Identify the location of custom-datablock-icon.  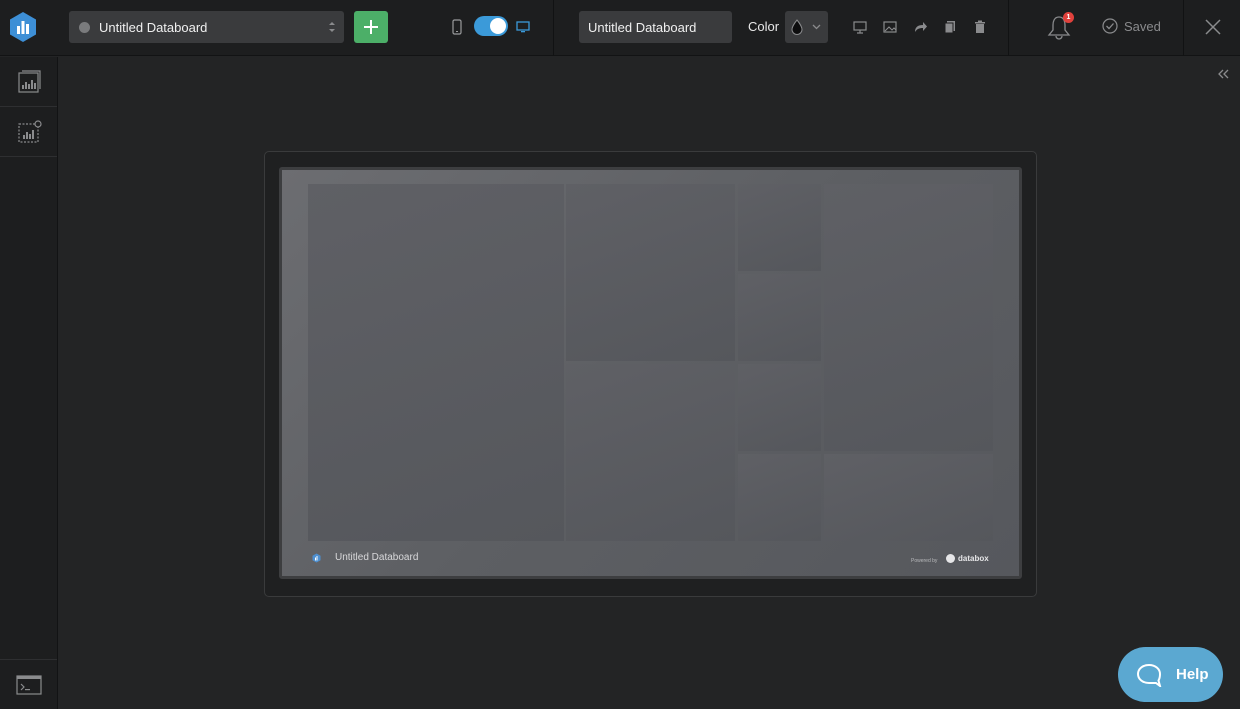
(29, 131).